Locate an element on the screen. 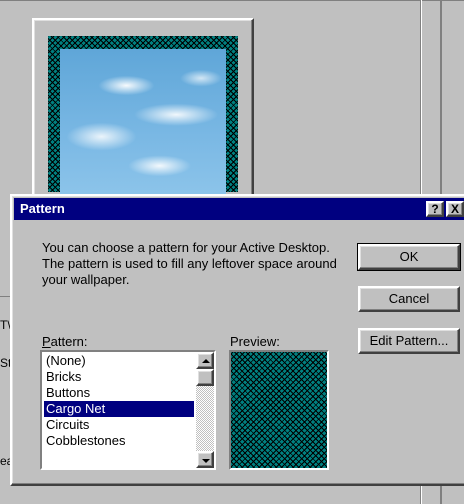 This screenshot has width=464, height=504. list-item-bricks: Bricks is located at coordinates (119, 377).